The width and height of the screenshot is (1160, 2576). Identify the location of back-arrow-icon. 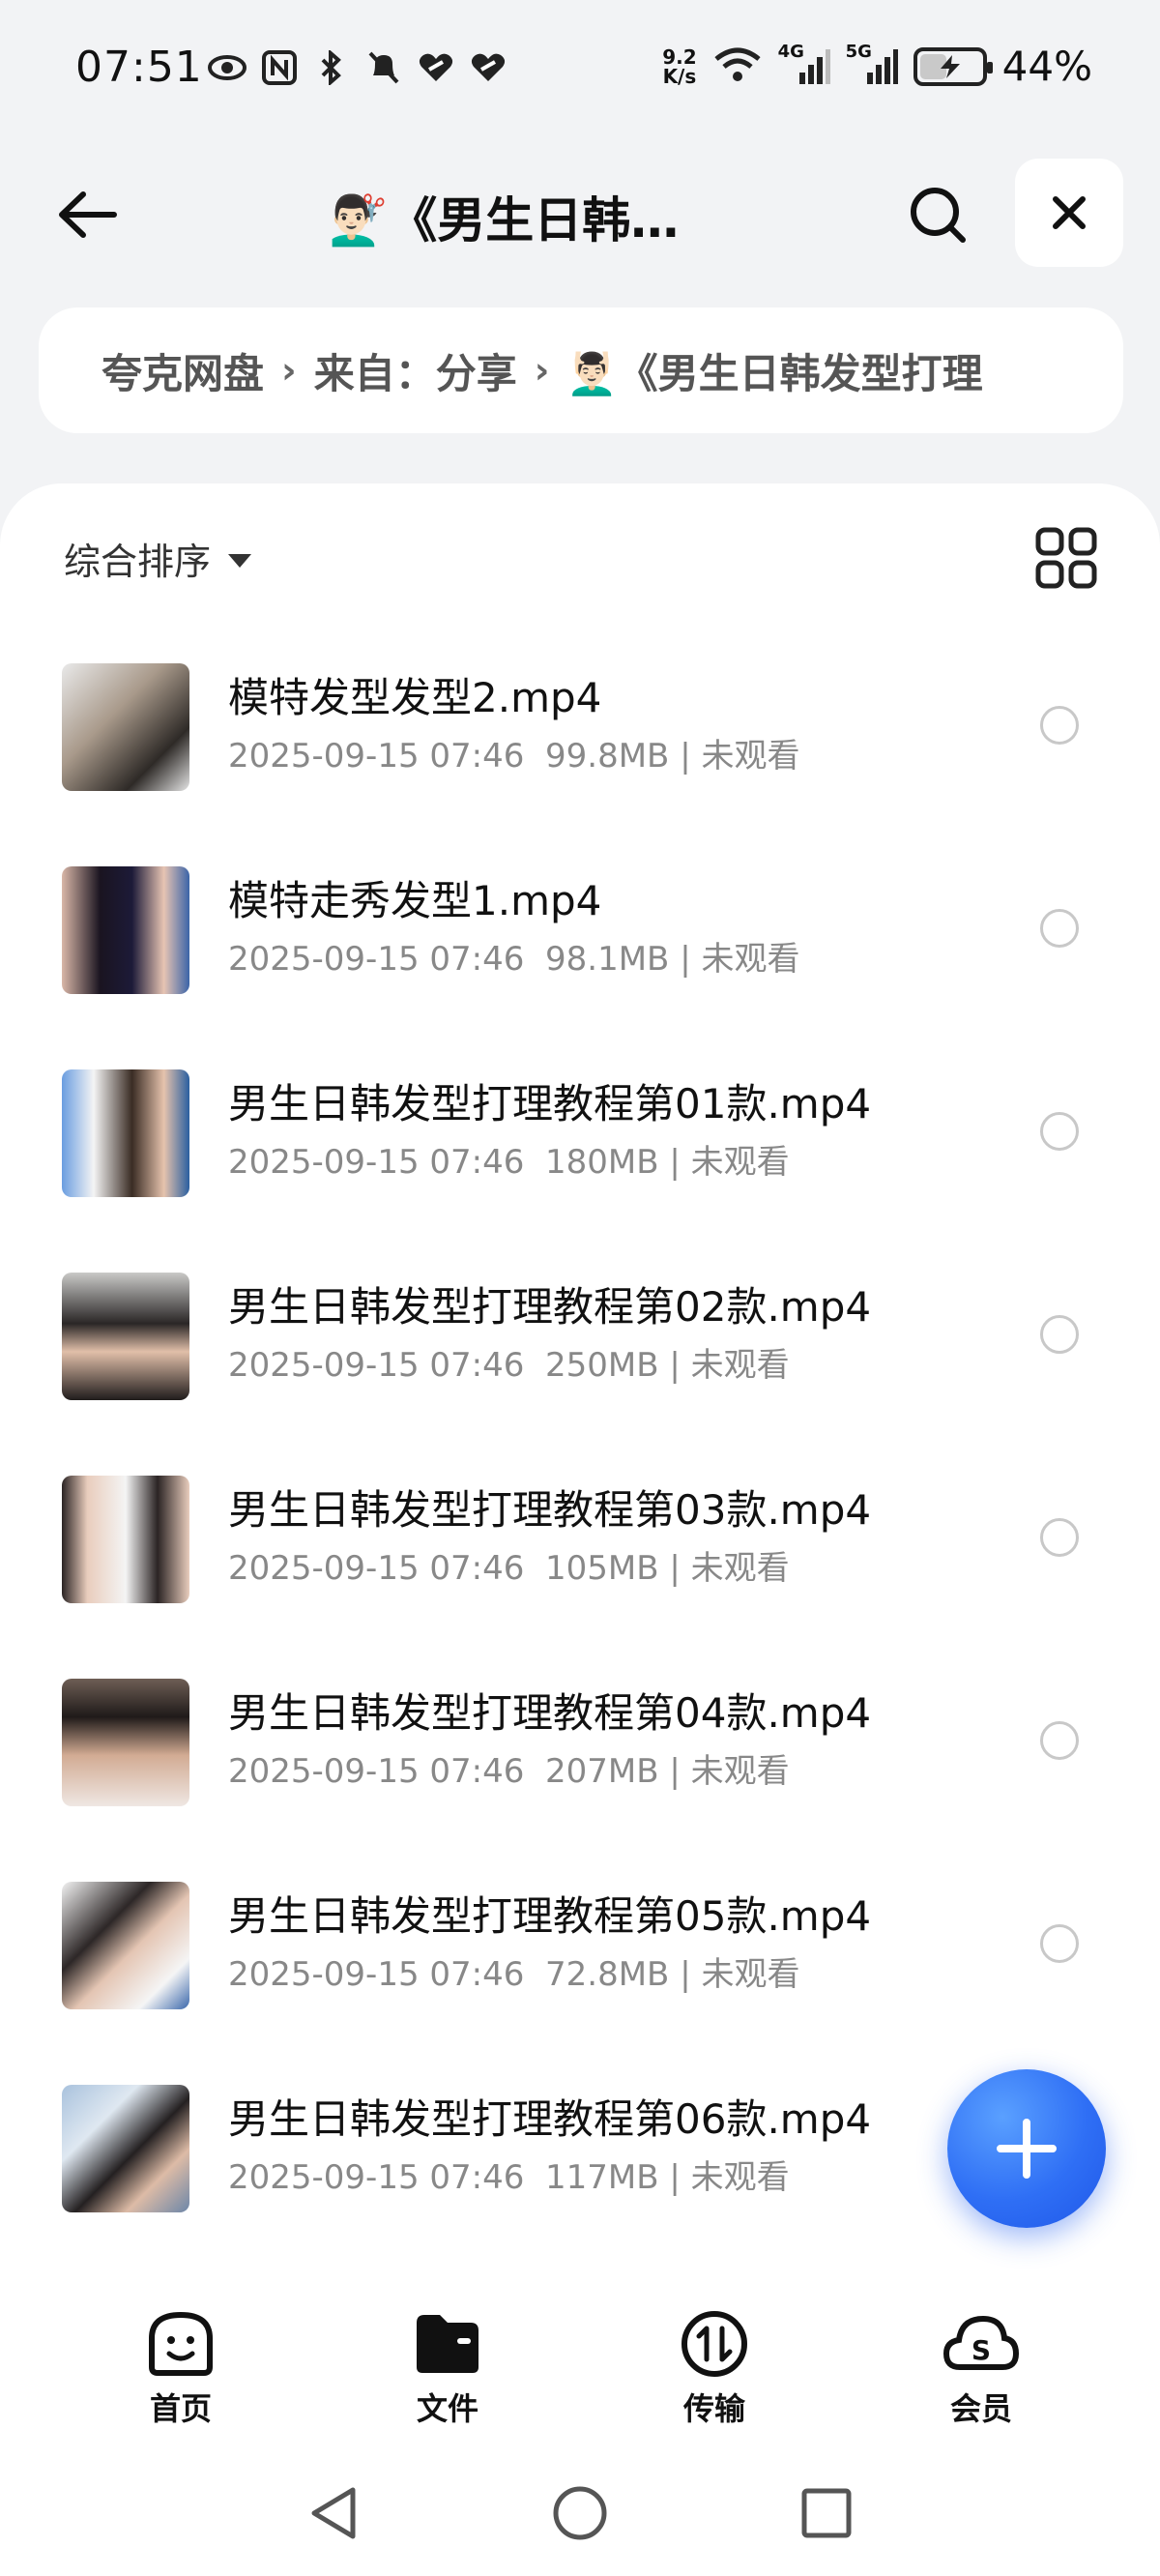
(88, 214).